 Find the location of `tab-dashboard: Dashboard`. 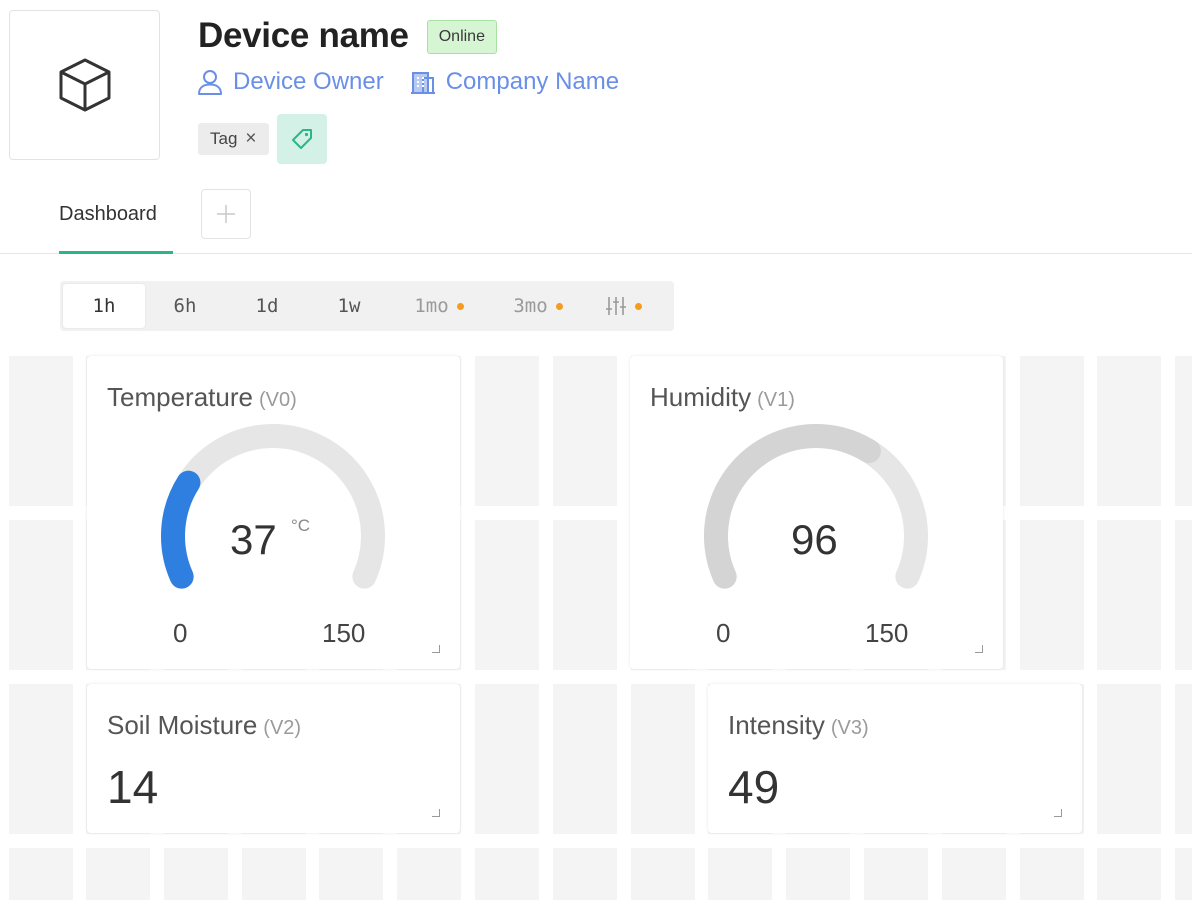

tab-dashboard: Dashboard is located at coordinates (116, 221).